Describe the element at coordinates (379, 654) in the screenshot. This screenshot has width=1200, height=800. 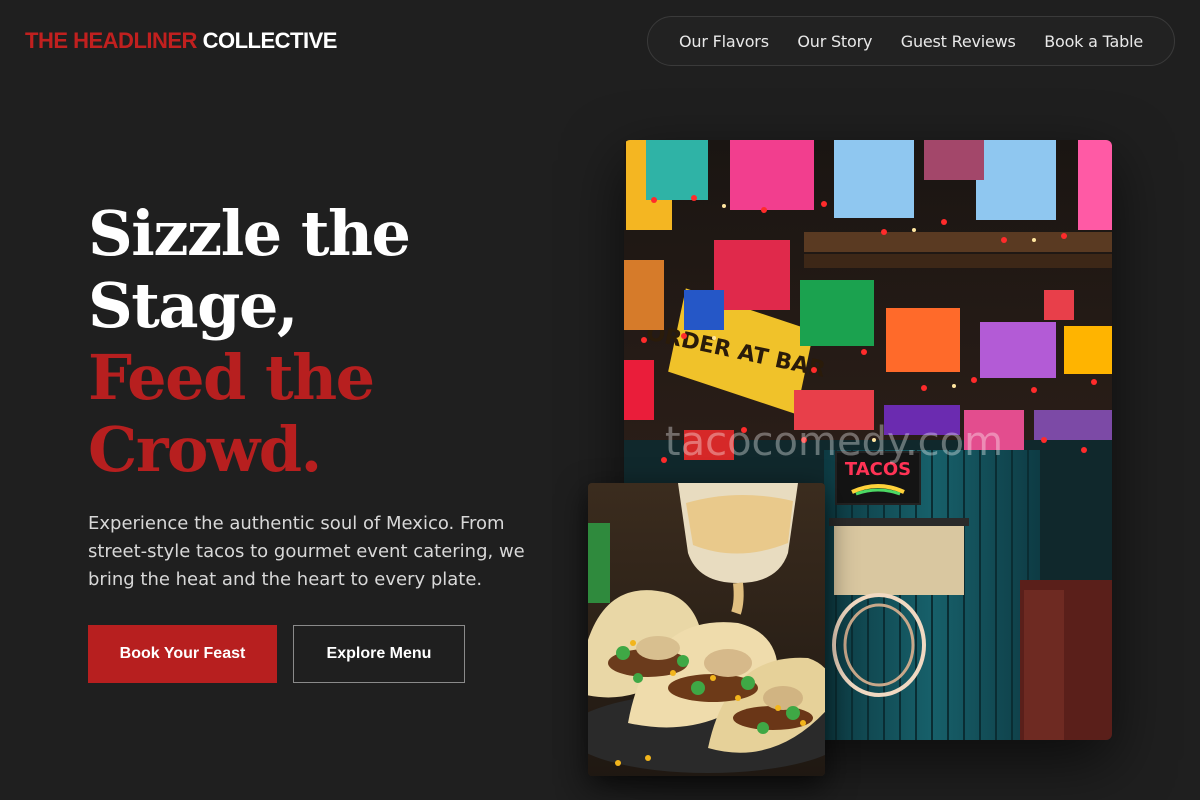
I see `explore-menu-button: Explore Menu` at that location.